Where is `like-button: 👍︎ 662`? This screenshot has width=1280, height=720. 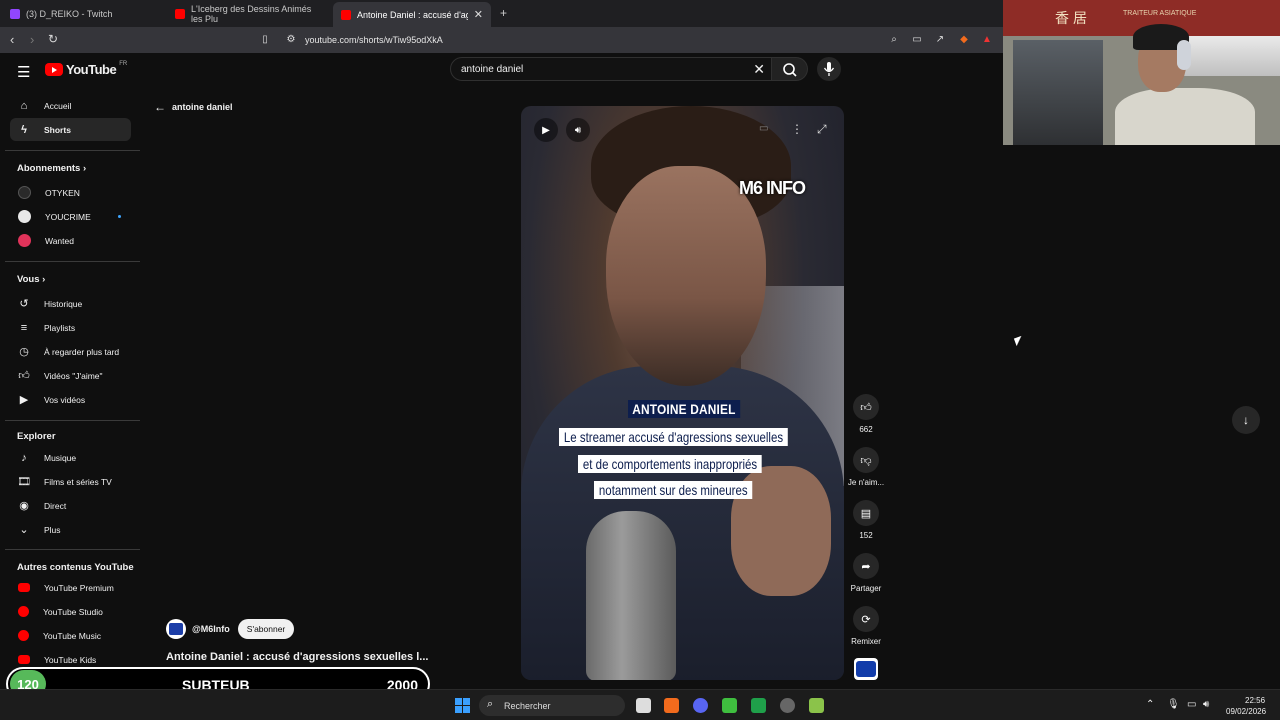 like-button: 👍︎ 662 is located at coordinates (866, 414).